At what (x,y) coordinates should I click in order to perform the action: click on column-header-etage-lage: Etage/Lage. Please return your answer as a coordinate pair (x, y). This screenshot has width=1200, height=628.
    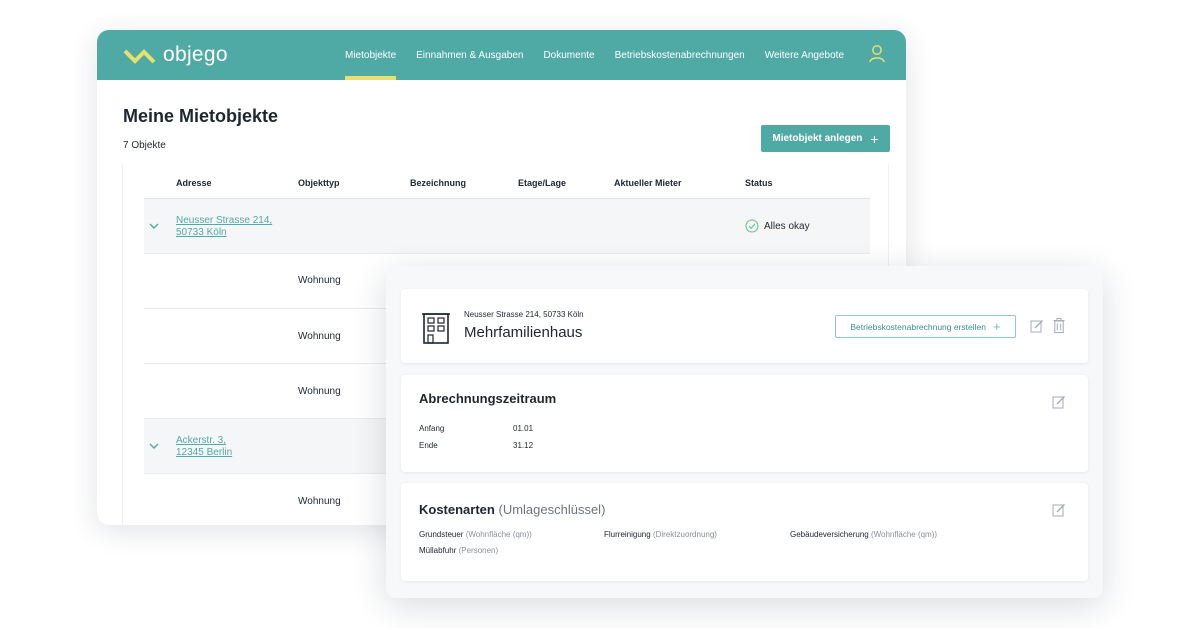
    Looking at the image, I should click on (542, 183).